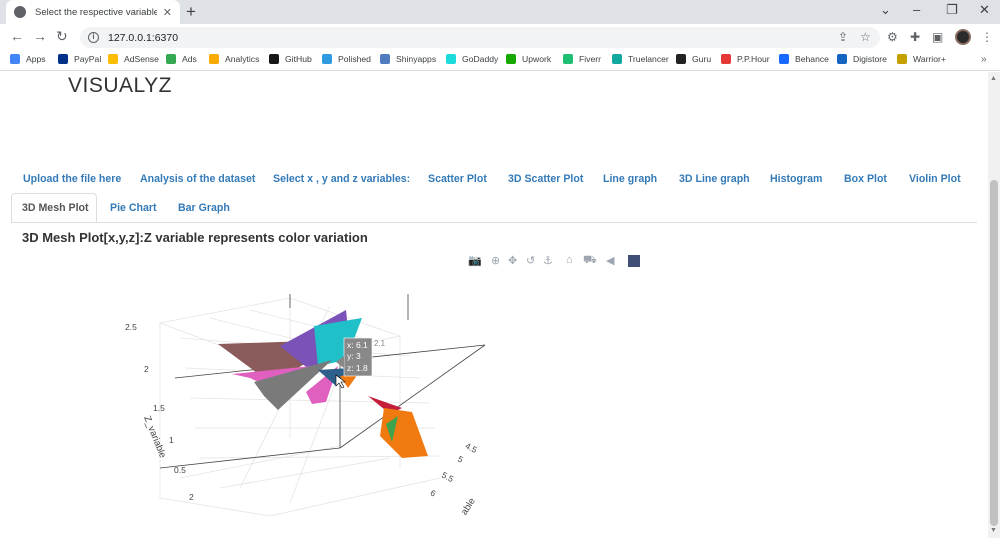 The image size is (1000, 538). Describe the element at coordinates (40, 36) in the screenshot. I see `forward-icon: →` at that location.